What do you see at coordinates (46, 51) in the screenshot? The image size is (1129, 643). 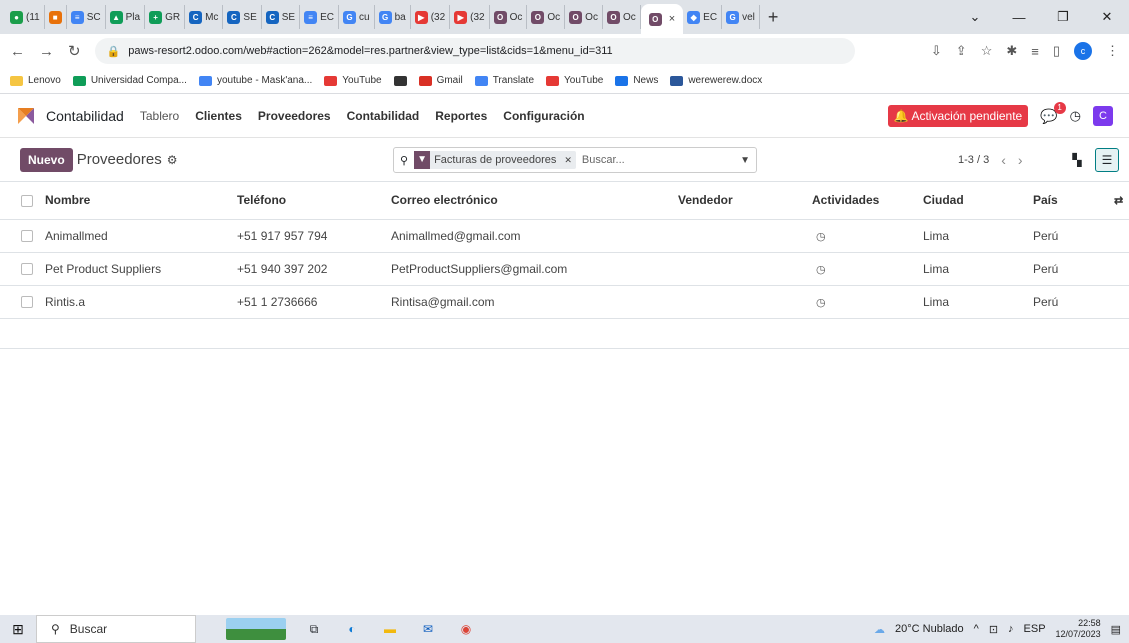 I see `forward-icon: →` at bounding box center [46, 51].